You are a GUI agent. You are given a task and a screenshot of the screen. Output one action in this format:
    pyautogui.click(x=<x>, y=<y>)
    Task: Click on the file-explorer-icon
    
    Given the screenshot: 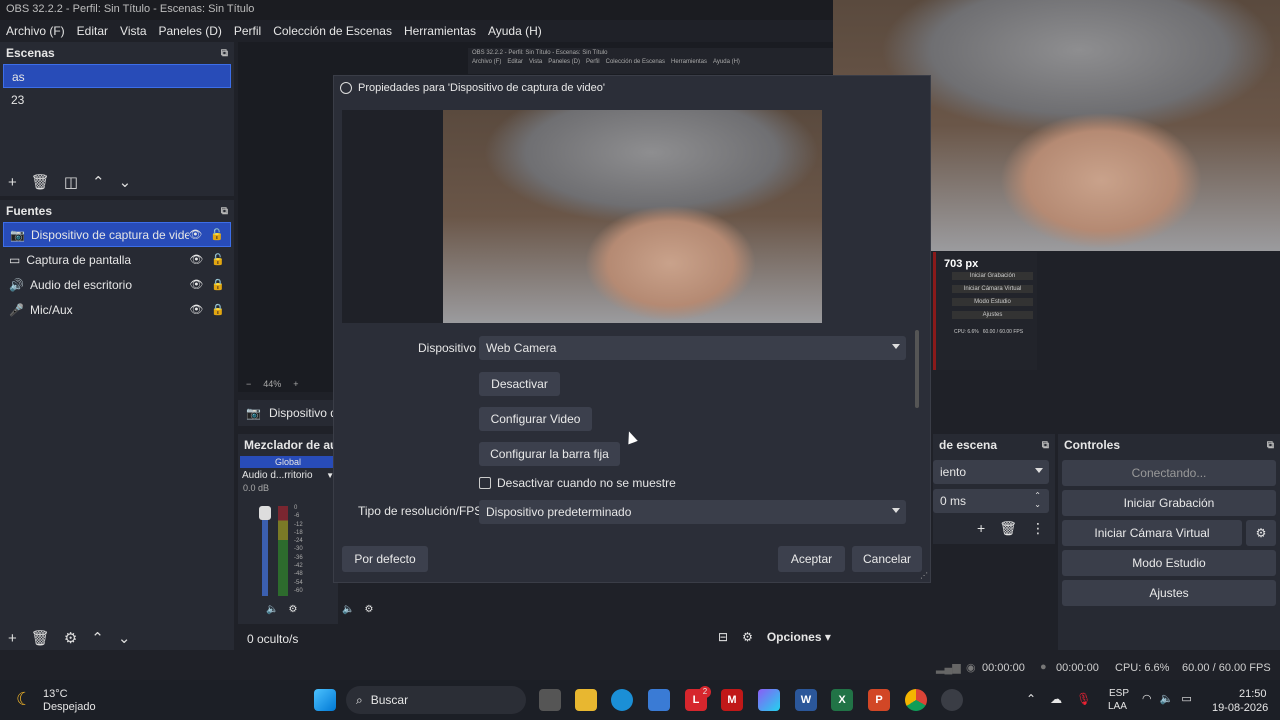 What is the action you would take?
    pyautogui.click(x=586, y=700)
    